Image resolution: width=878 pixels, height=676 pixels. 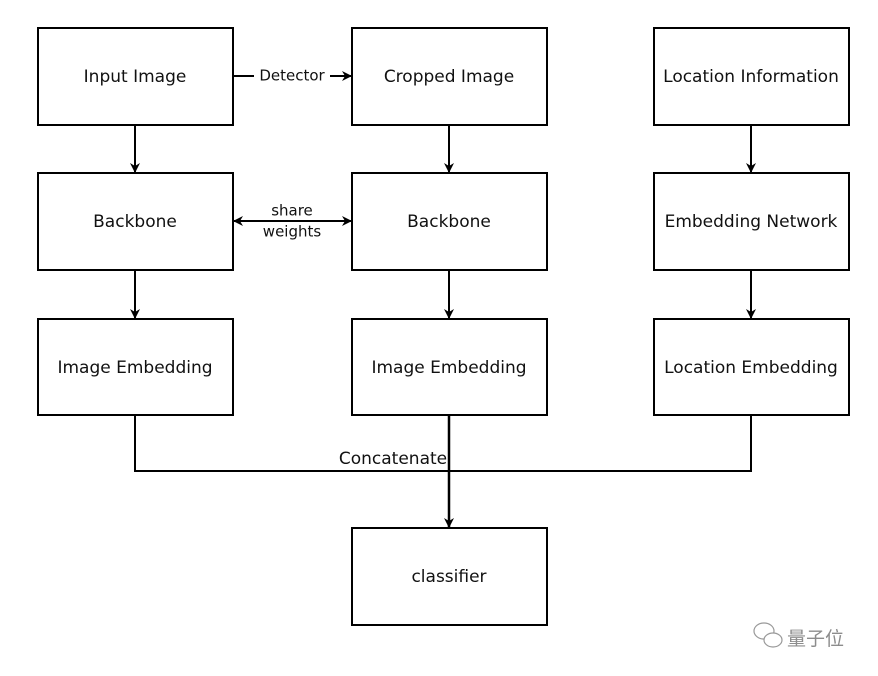 I want to click on node-backbone-2: Backbone, so click(x=449, y=221).